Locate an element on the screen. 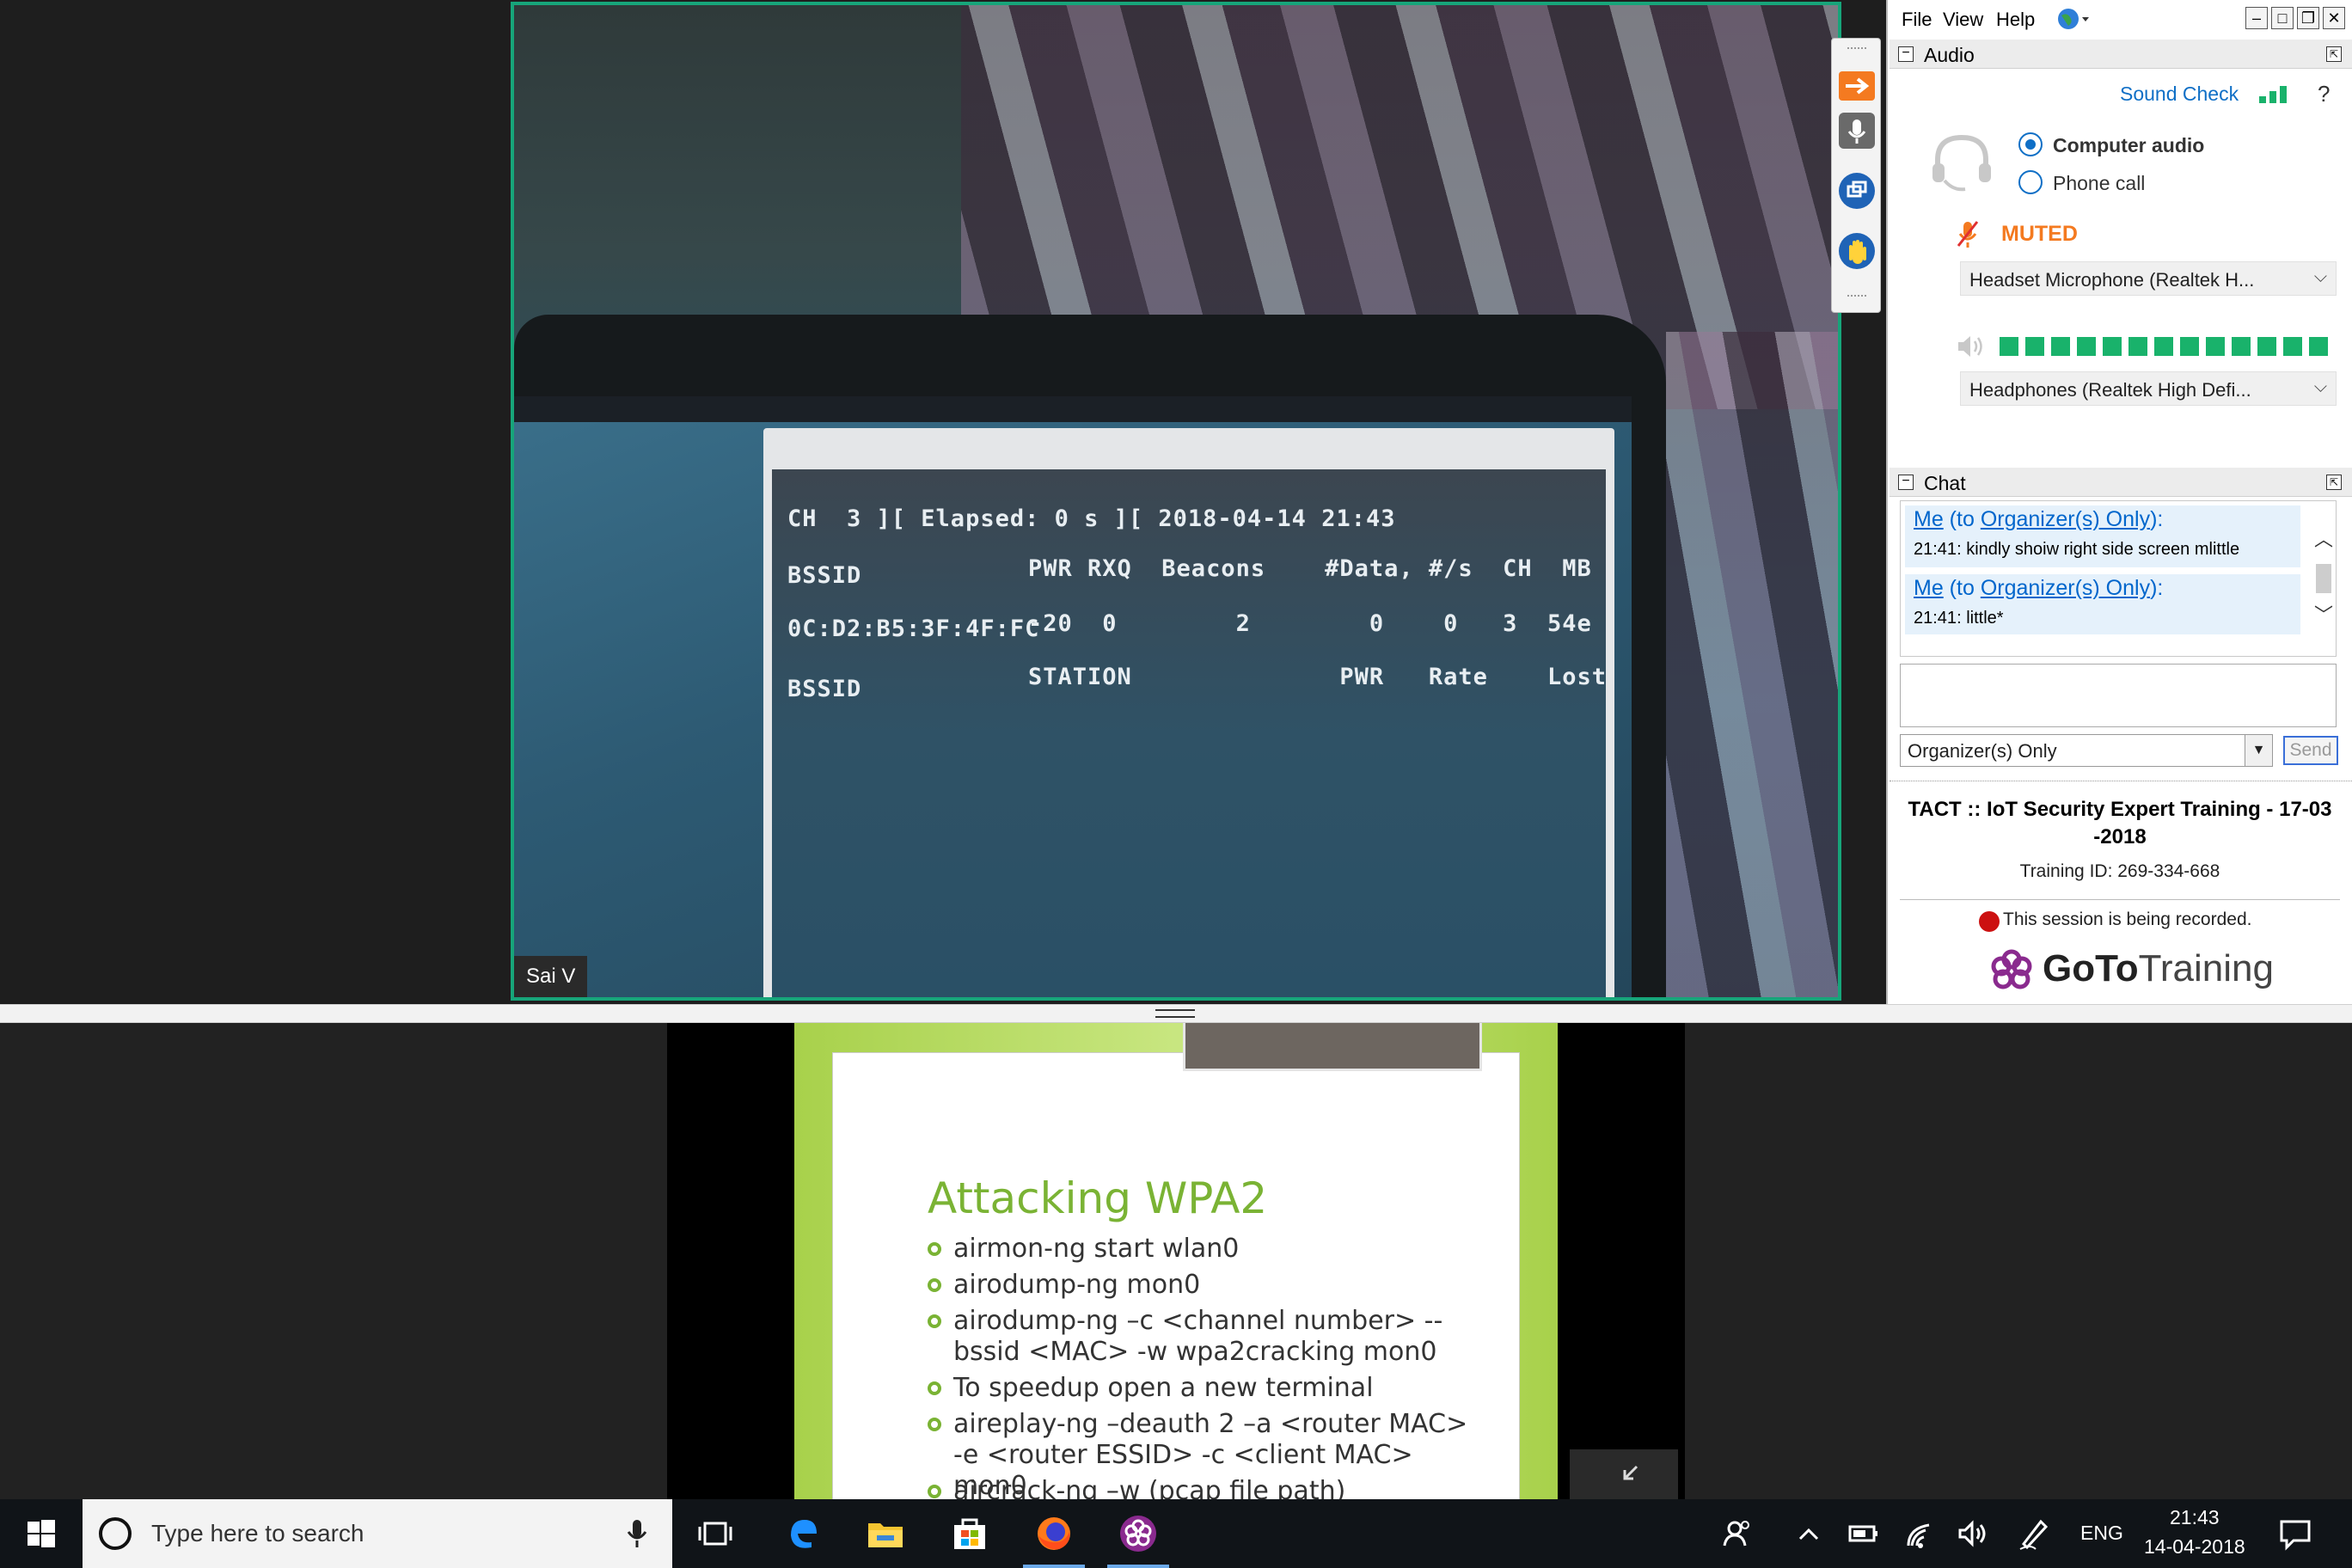 The height and width of the screenshot is (1568, 2352). menu-view: View is located at coordinates (1963, 20).